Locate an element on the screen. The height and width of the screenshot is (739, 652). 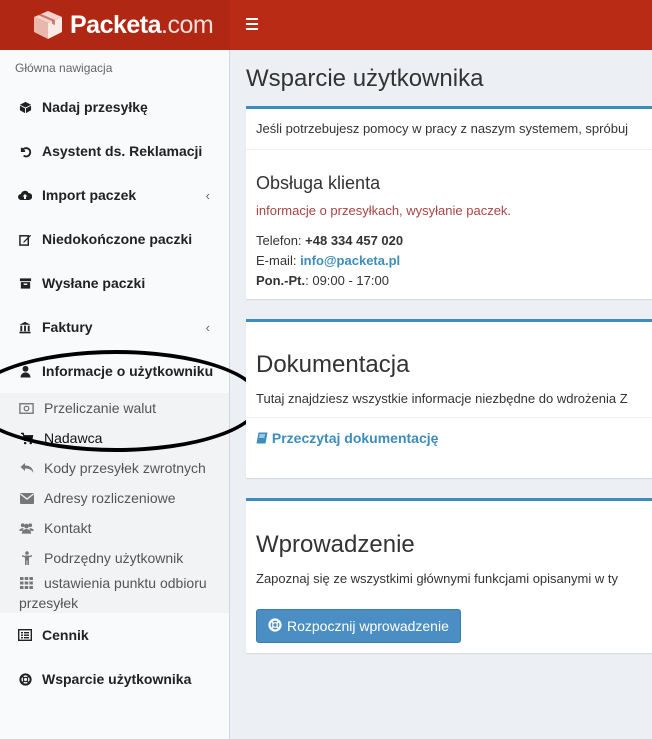
sidebar-item-import: Import paczek ‹ is located at coordinates (114, 195).